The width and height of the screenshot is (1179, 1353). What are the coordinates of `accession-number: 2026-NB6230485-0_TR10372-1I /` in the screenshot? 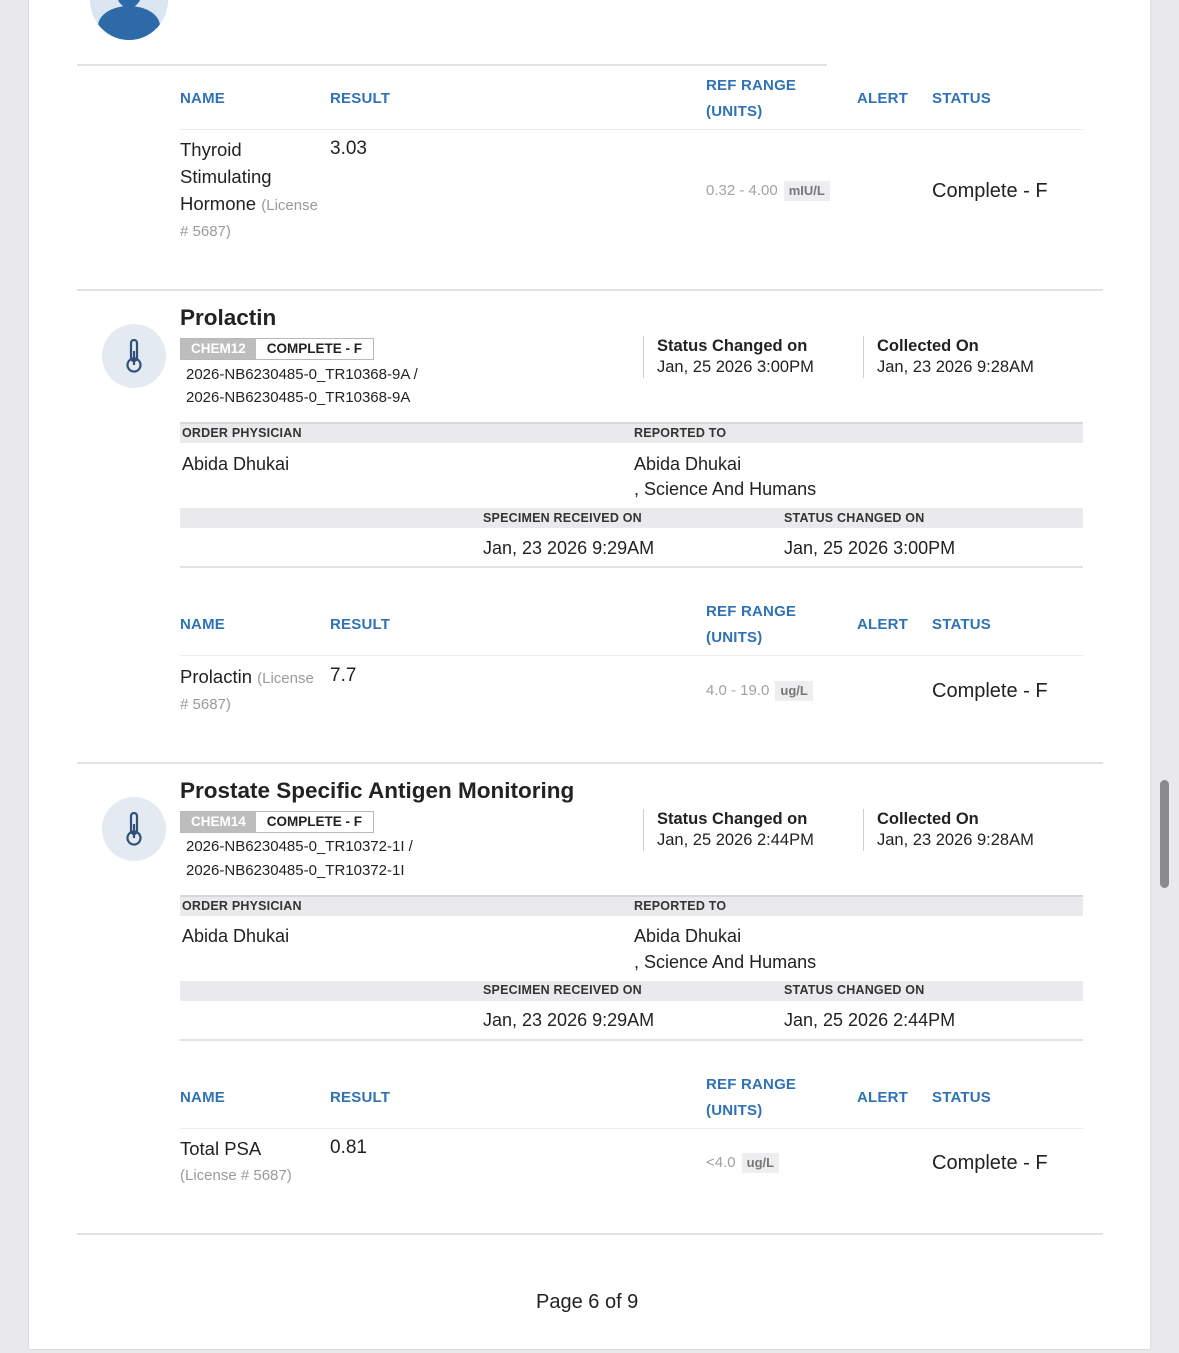 It's located at (299, 846).